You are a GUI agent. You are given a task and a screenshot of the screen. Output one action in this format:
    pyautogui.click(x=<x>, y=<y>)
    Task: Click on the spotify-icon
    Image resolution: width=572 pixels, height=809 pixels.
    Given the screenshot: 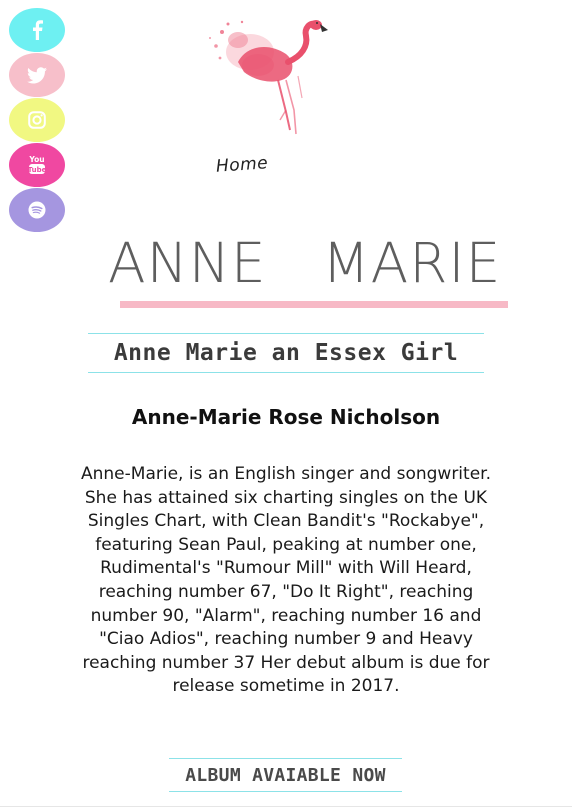 What is the action you would take?
    pyautogui.click(x=37, y=210)
    